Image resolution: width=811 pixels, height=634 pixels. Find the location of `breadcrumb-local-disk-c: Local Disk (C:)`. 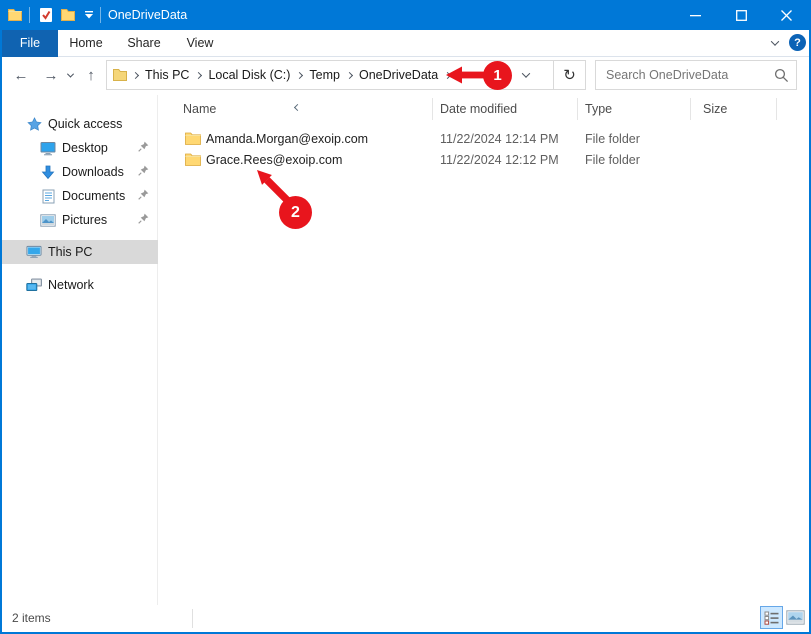

breadcrumb-local-disk-c: Local Disk (C:) is located at coordinates (249, 75).